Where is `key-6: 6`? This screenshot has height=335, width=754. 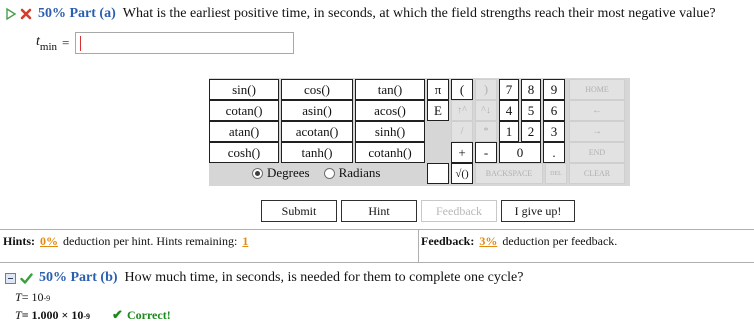
key-6: 6 is located at coordinates (554, 110).